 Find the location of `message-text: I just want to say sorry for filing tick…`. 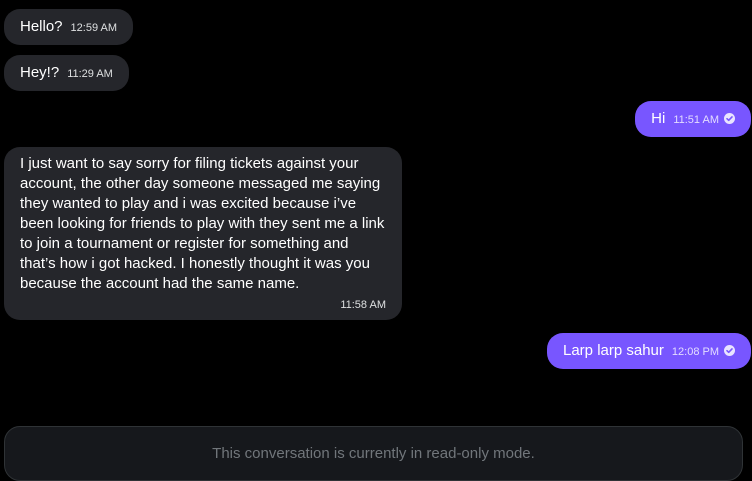

message-text: I just want to say sorry for filing tick… is located at coordinates (202, 223).